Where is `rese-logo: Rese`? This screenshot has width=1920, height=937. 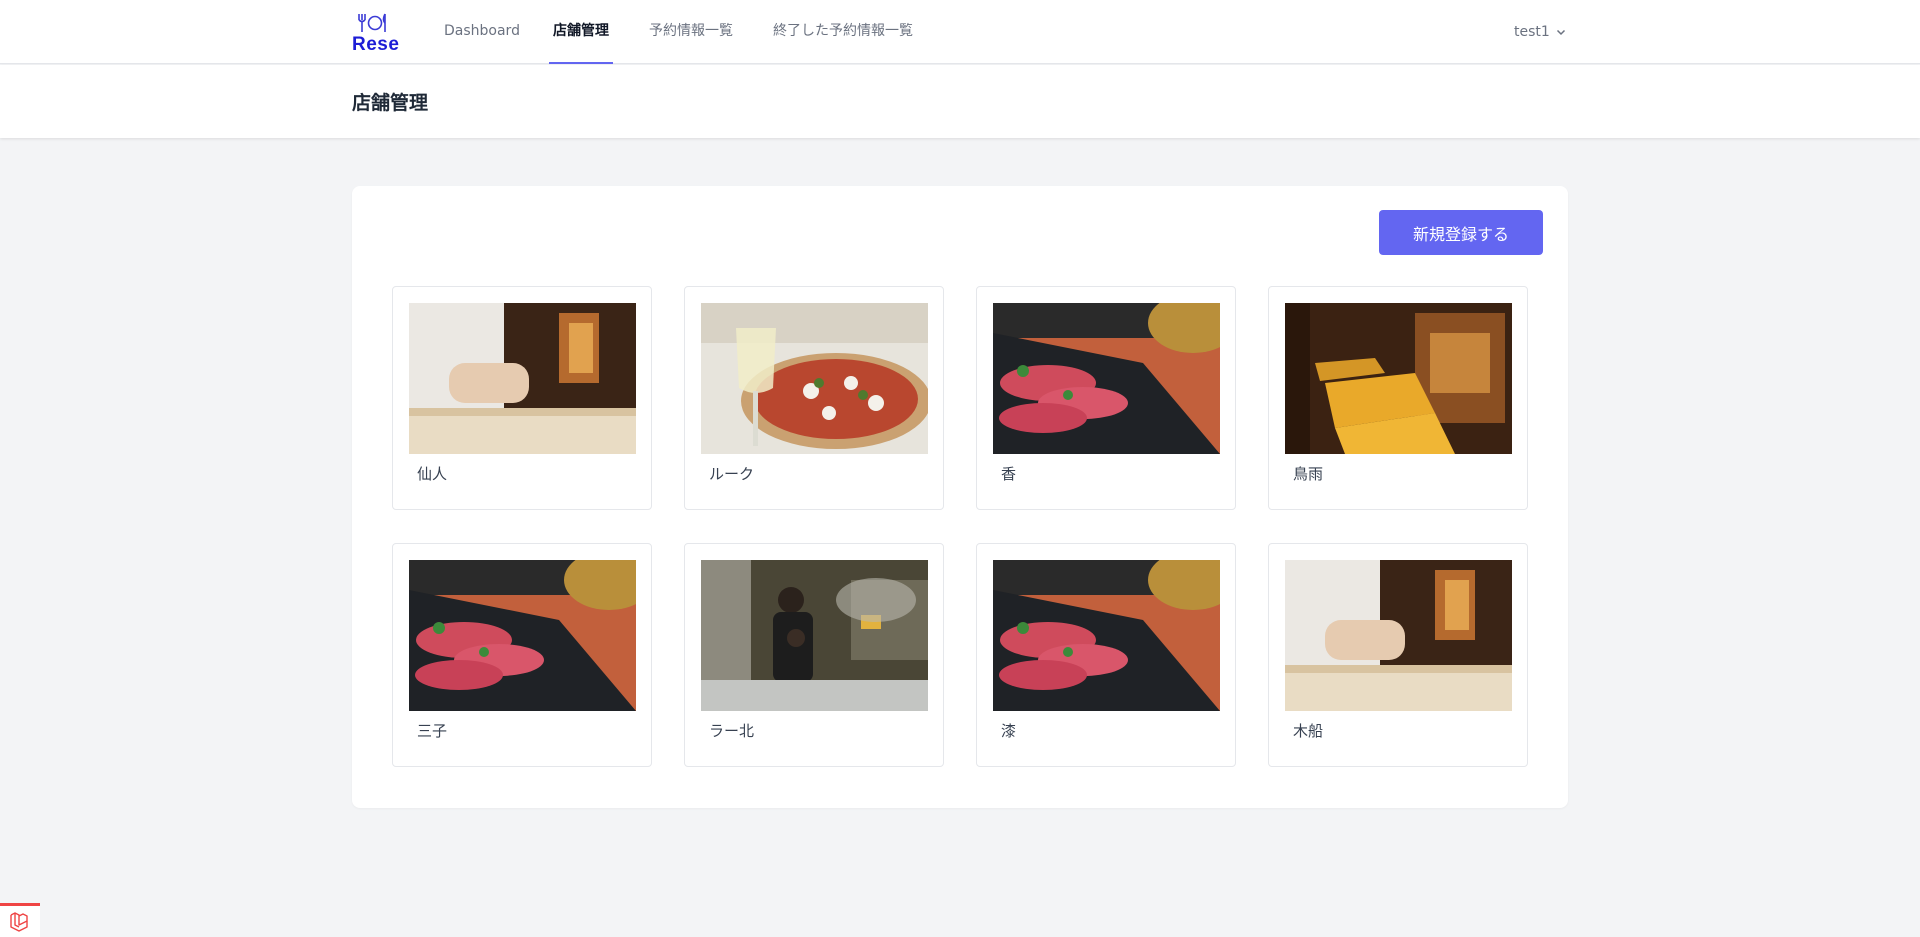 rese-logo: Rese is located at coordinates (376, 34).